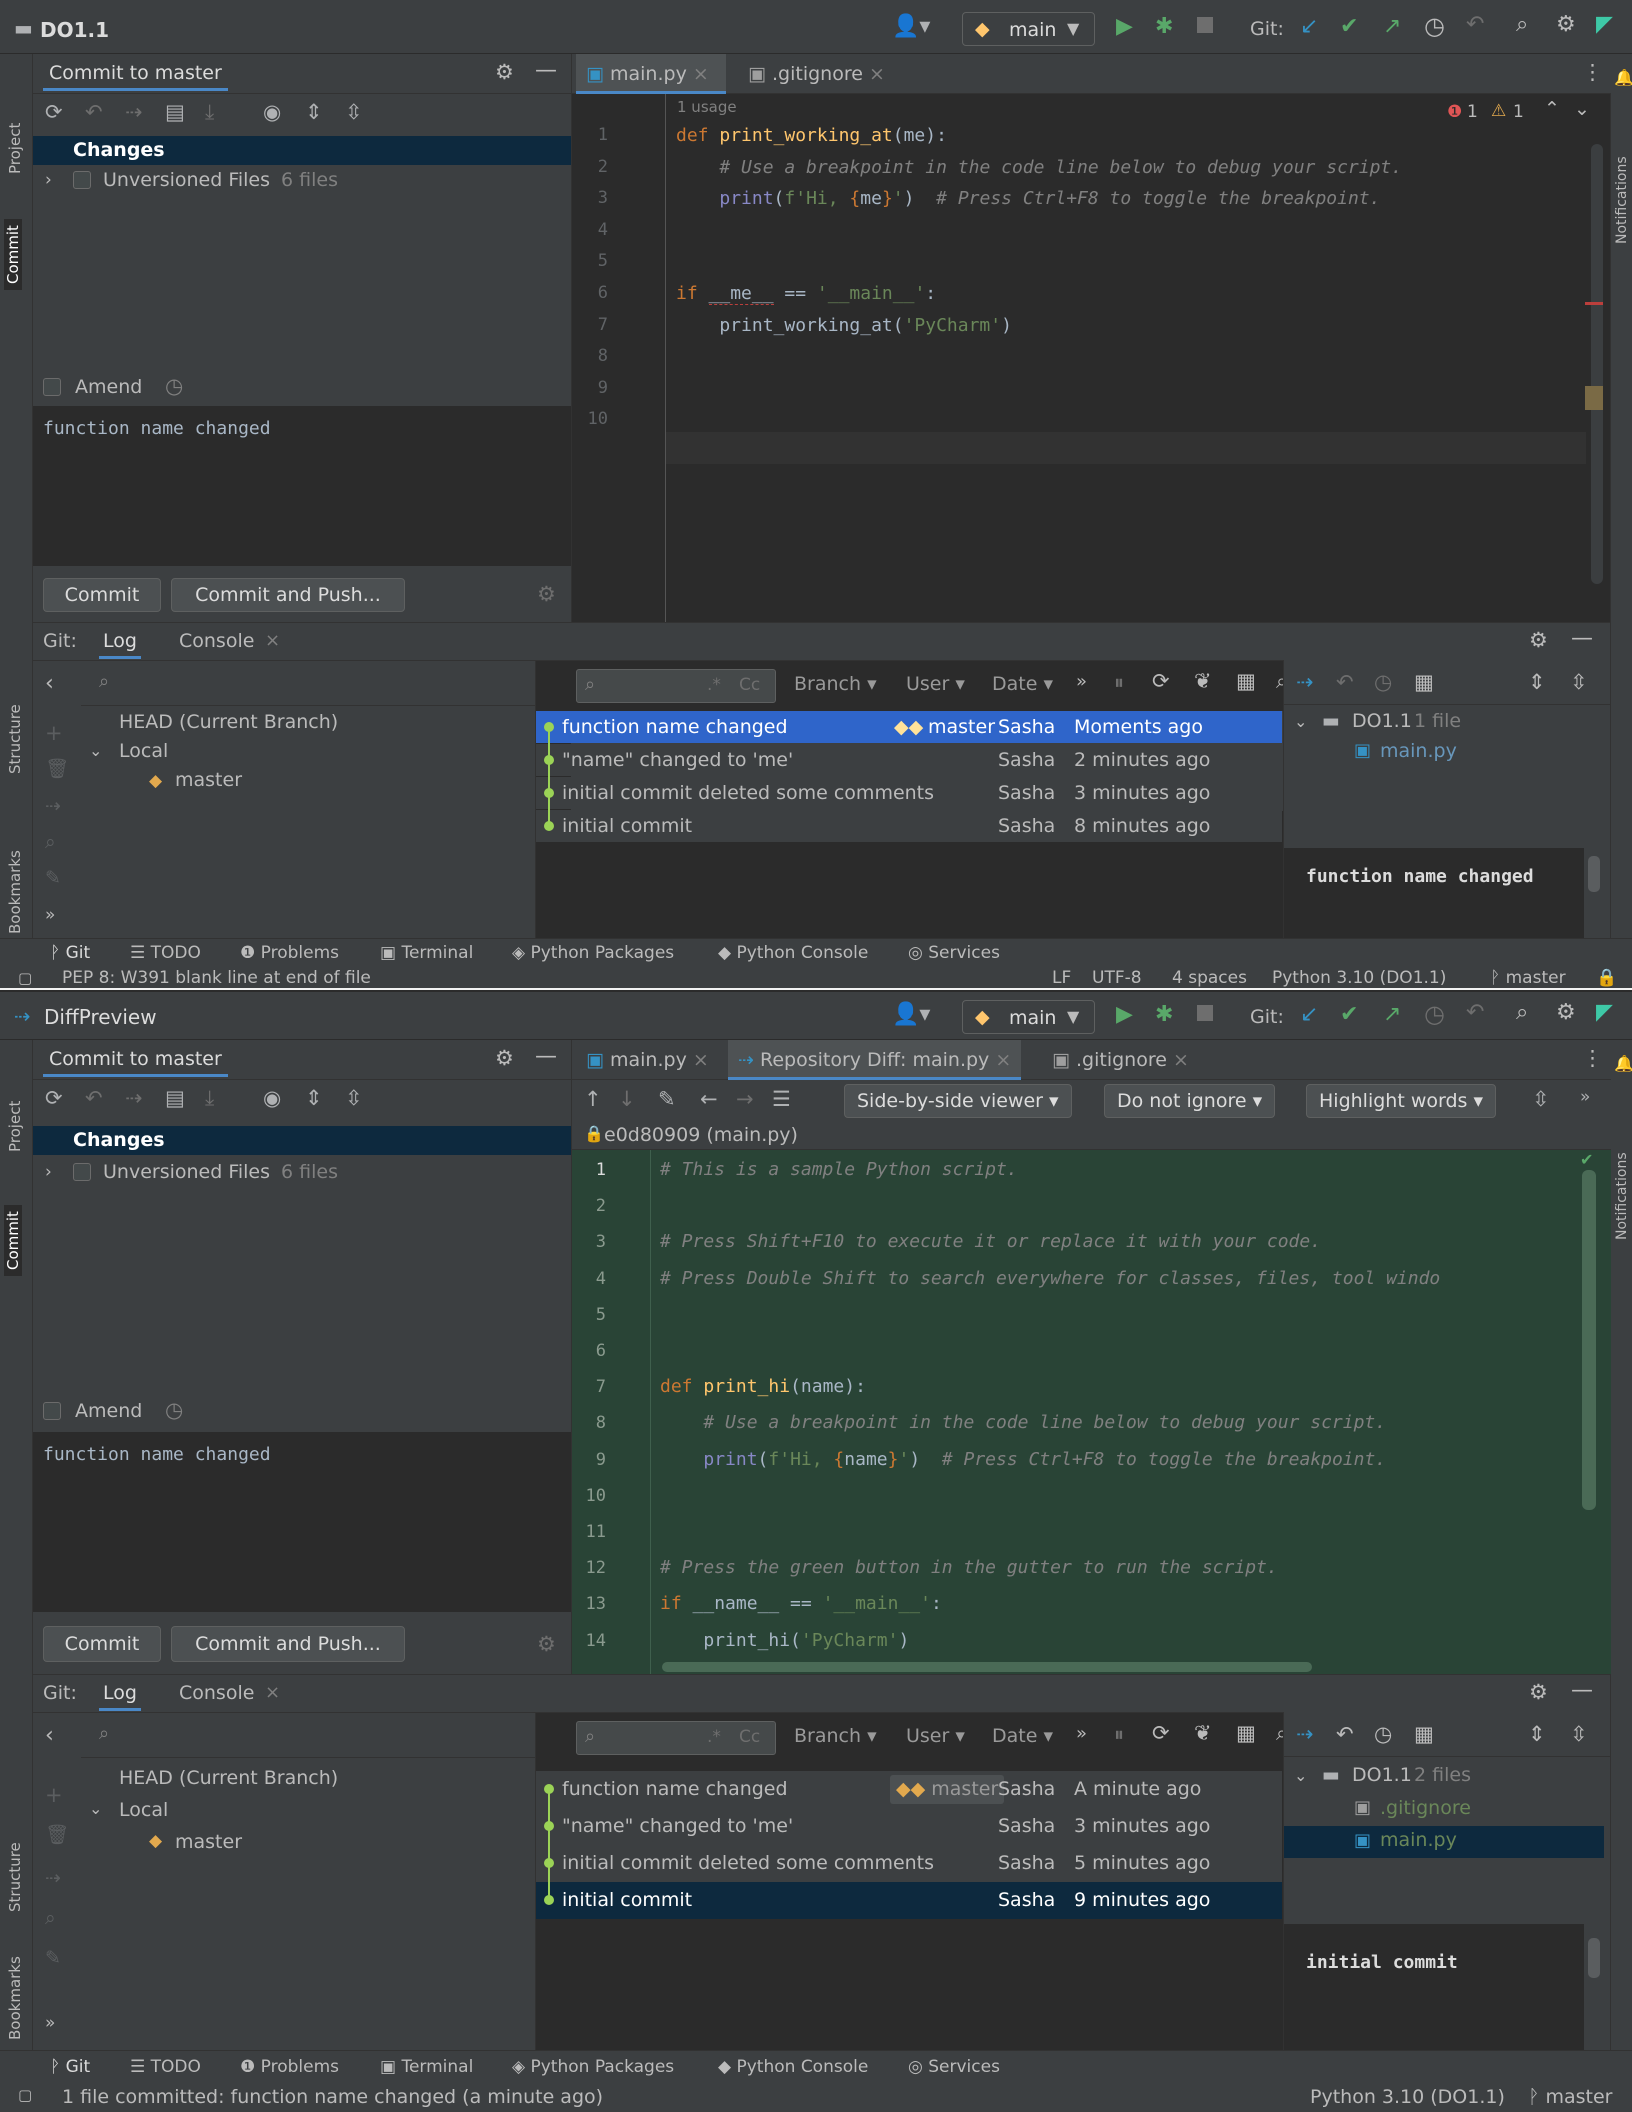  What do you see at coordinates (15, 892) in the screenshot?
I see `bookmarks-tab: Bookmarks` at bounding box center [15, 892].